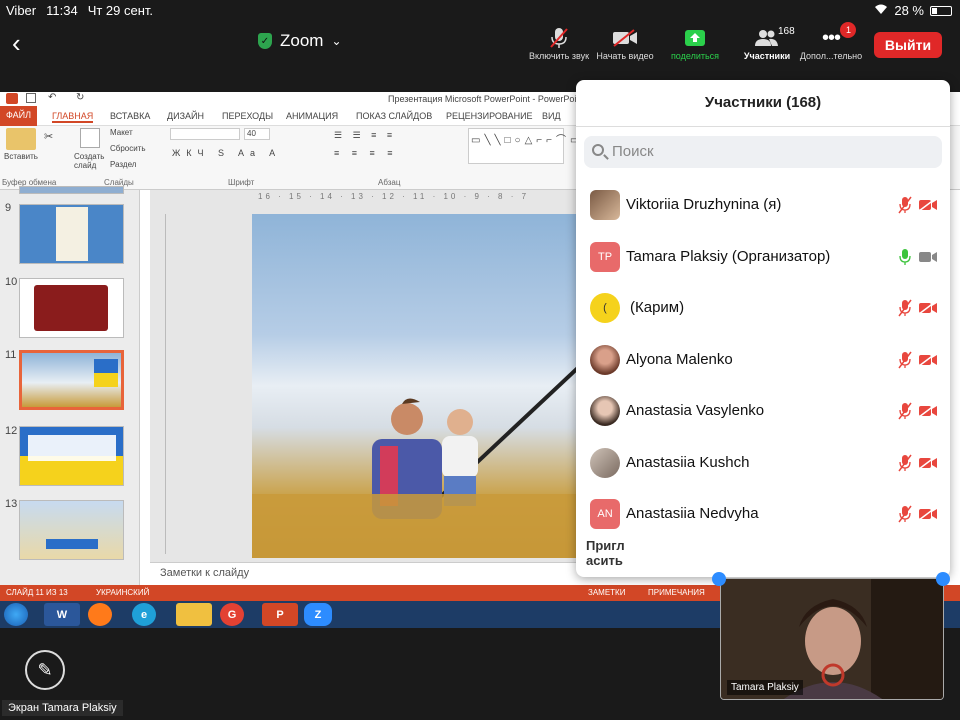  Describe the element at coordinates (312, 116) in the screenshot. I see `tab-animation: АНИМАЦИЯ` at that location.